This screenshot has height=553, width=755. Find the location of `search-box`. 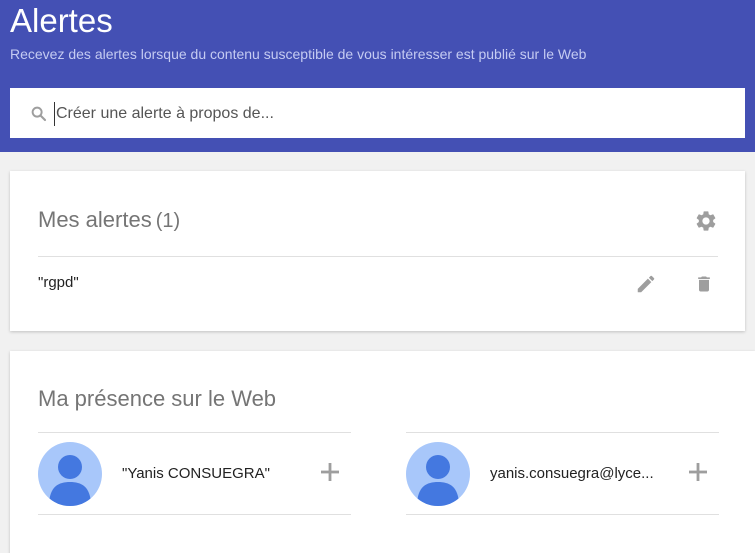

search-box is located at coordinates (377, 113).